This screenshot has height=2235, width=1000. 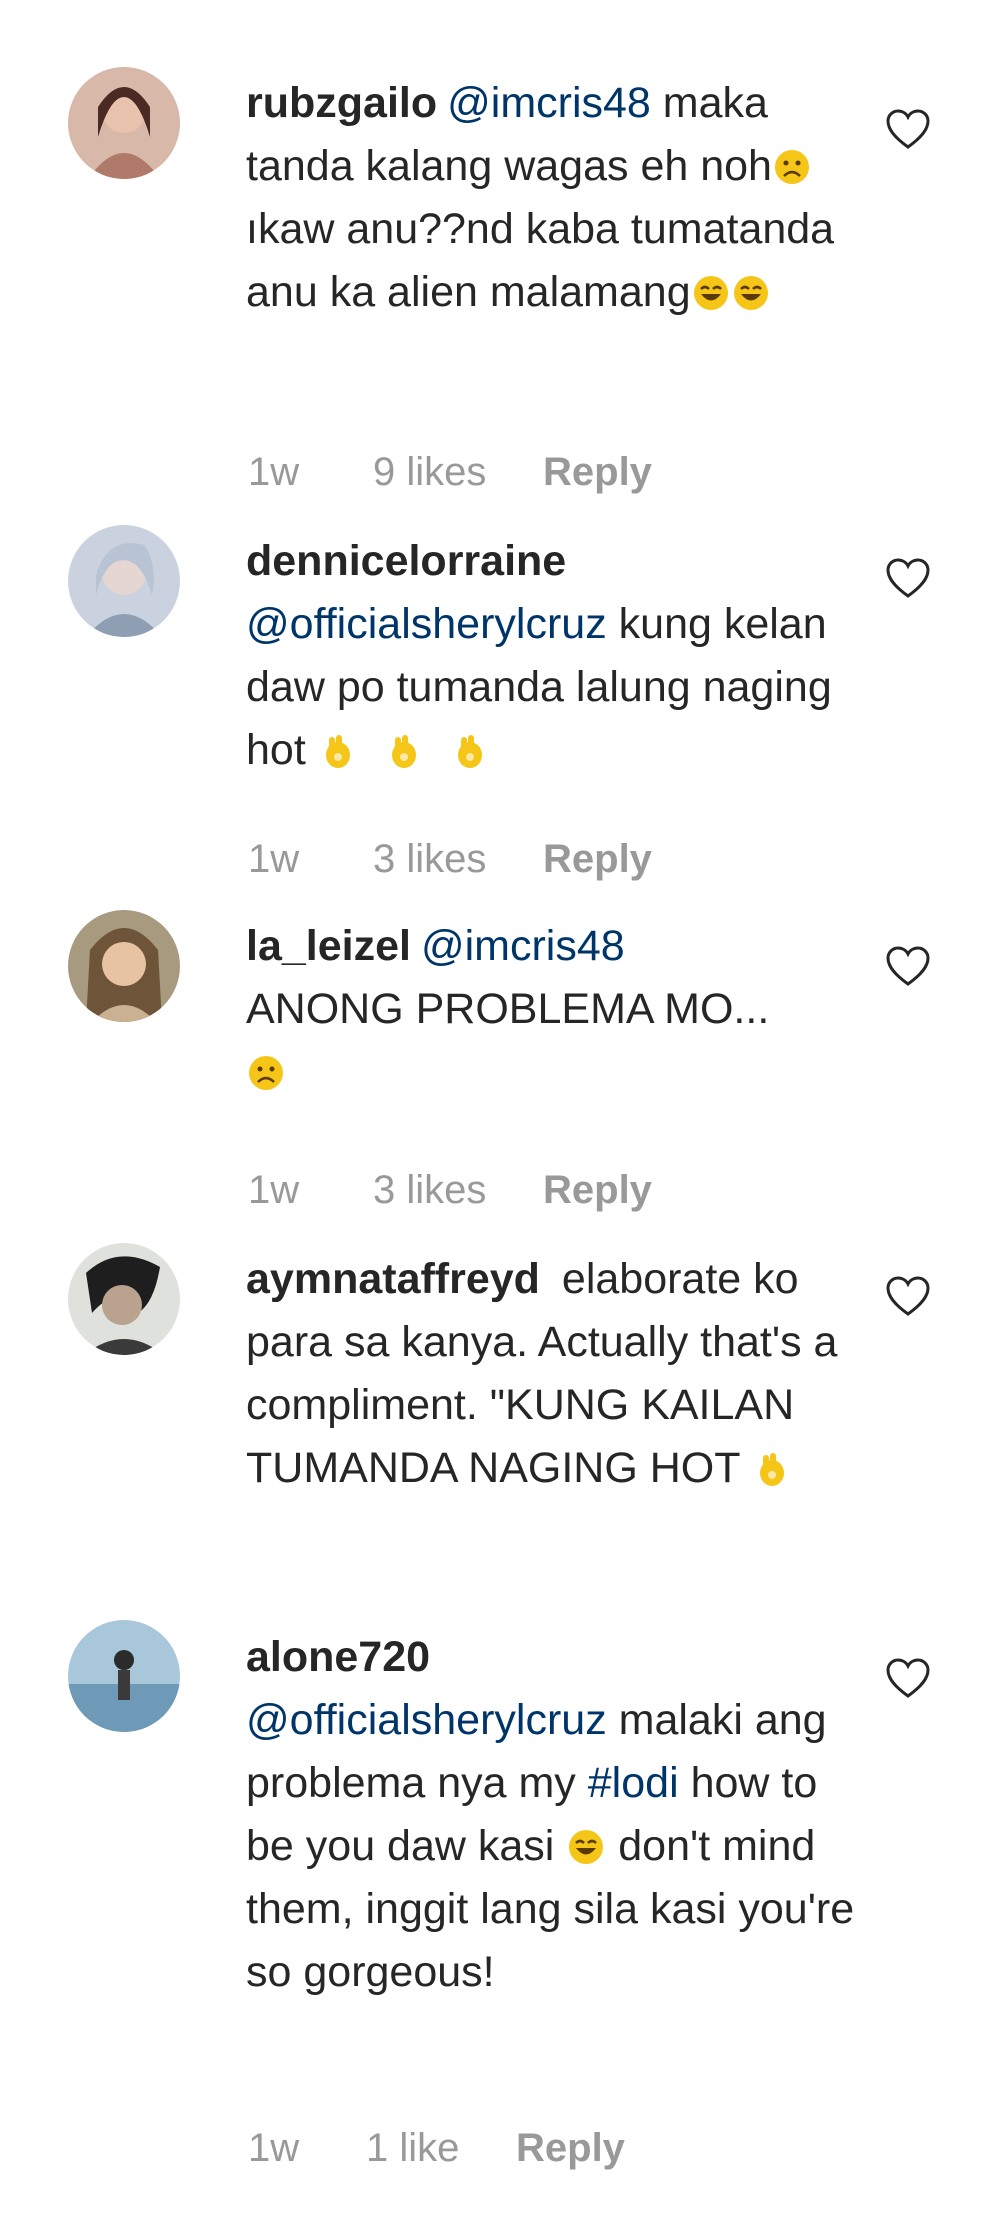 I want to click on comment-username: rubzgailo, so click(x=341, y=103).